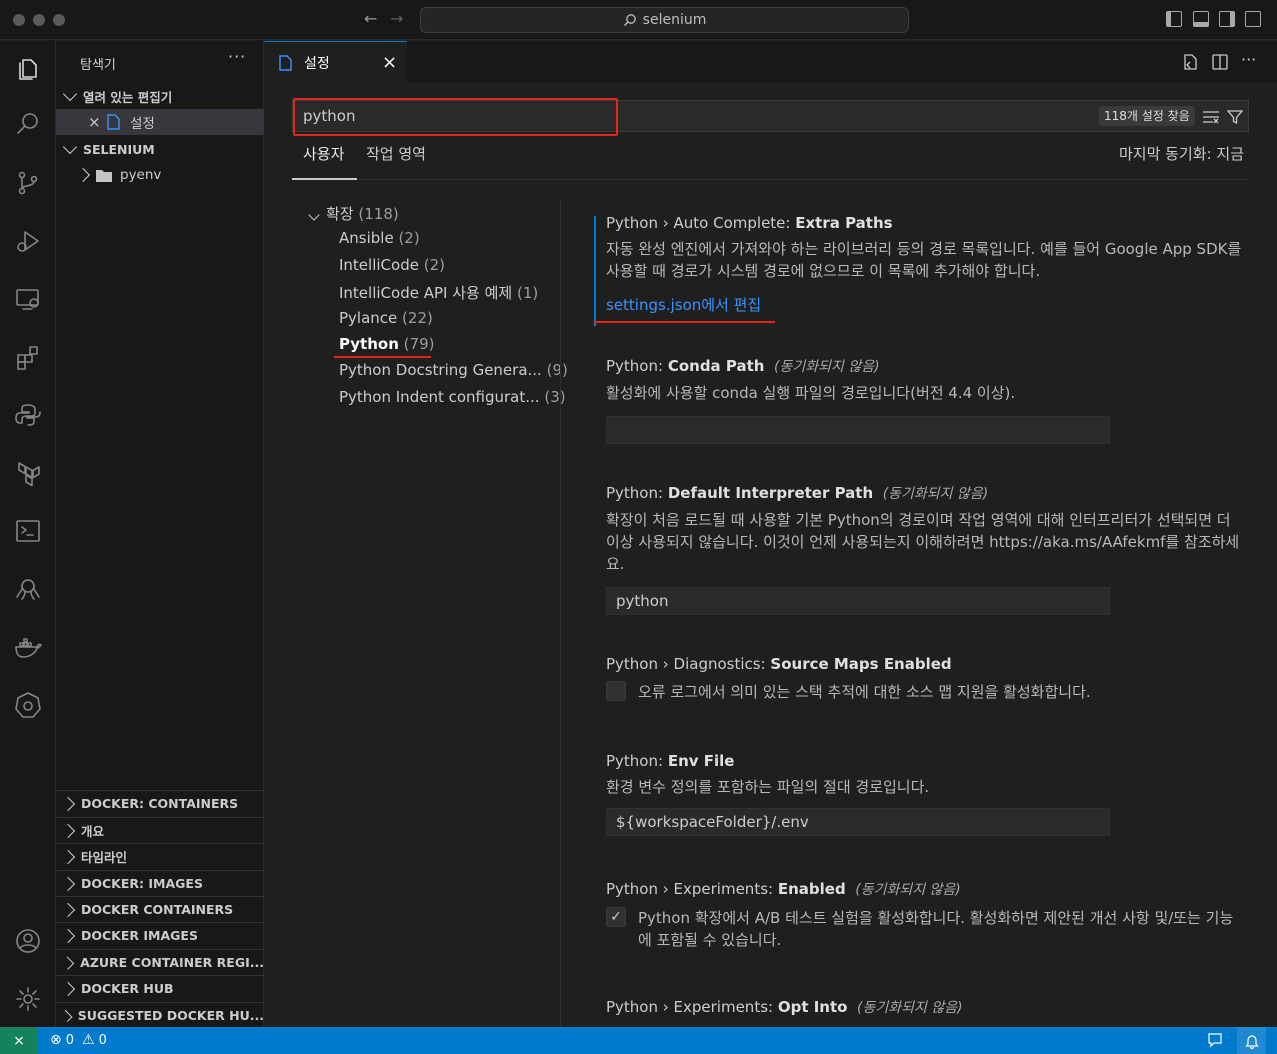 The width and height of the screenshot is (1277, 1054). What do you see at coordinates (926, 304) in the screenshot?
I see `edit-in-settings-json-link: settings.json에서 편집` at bounding box center [926, 304].